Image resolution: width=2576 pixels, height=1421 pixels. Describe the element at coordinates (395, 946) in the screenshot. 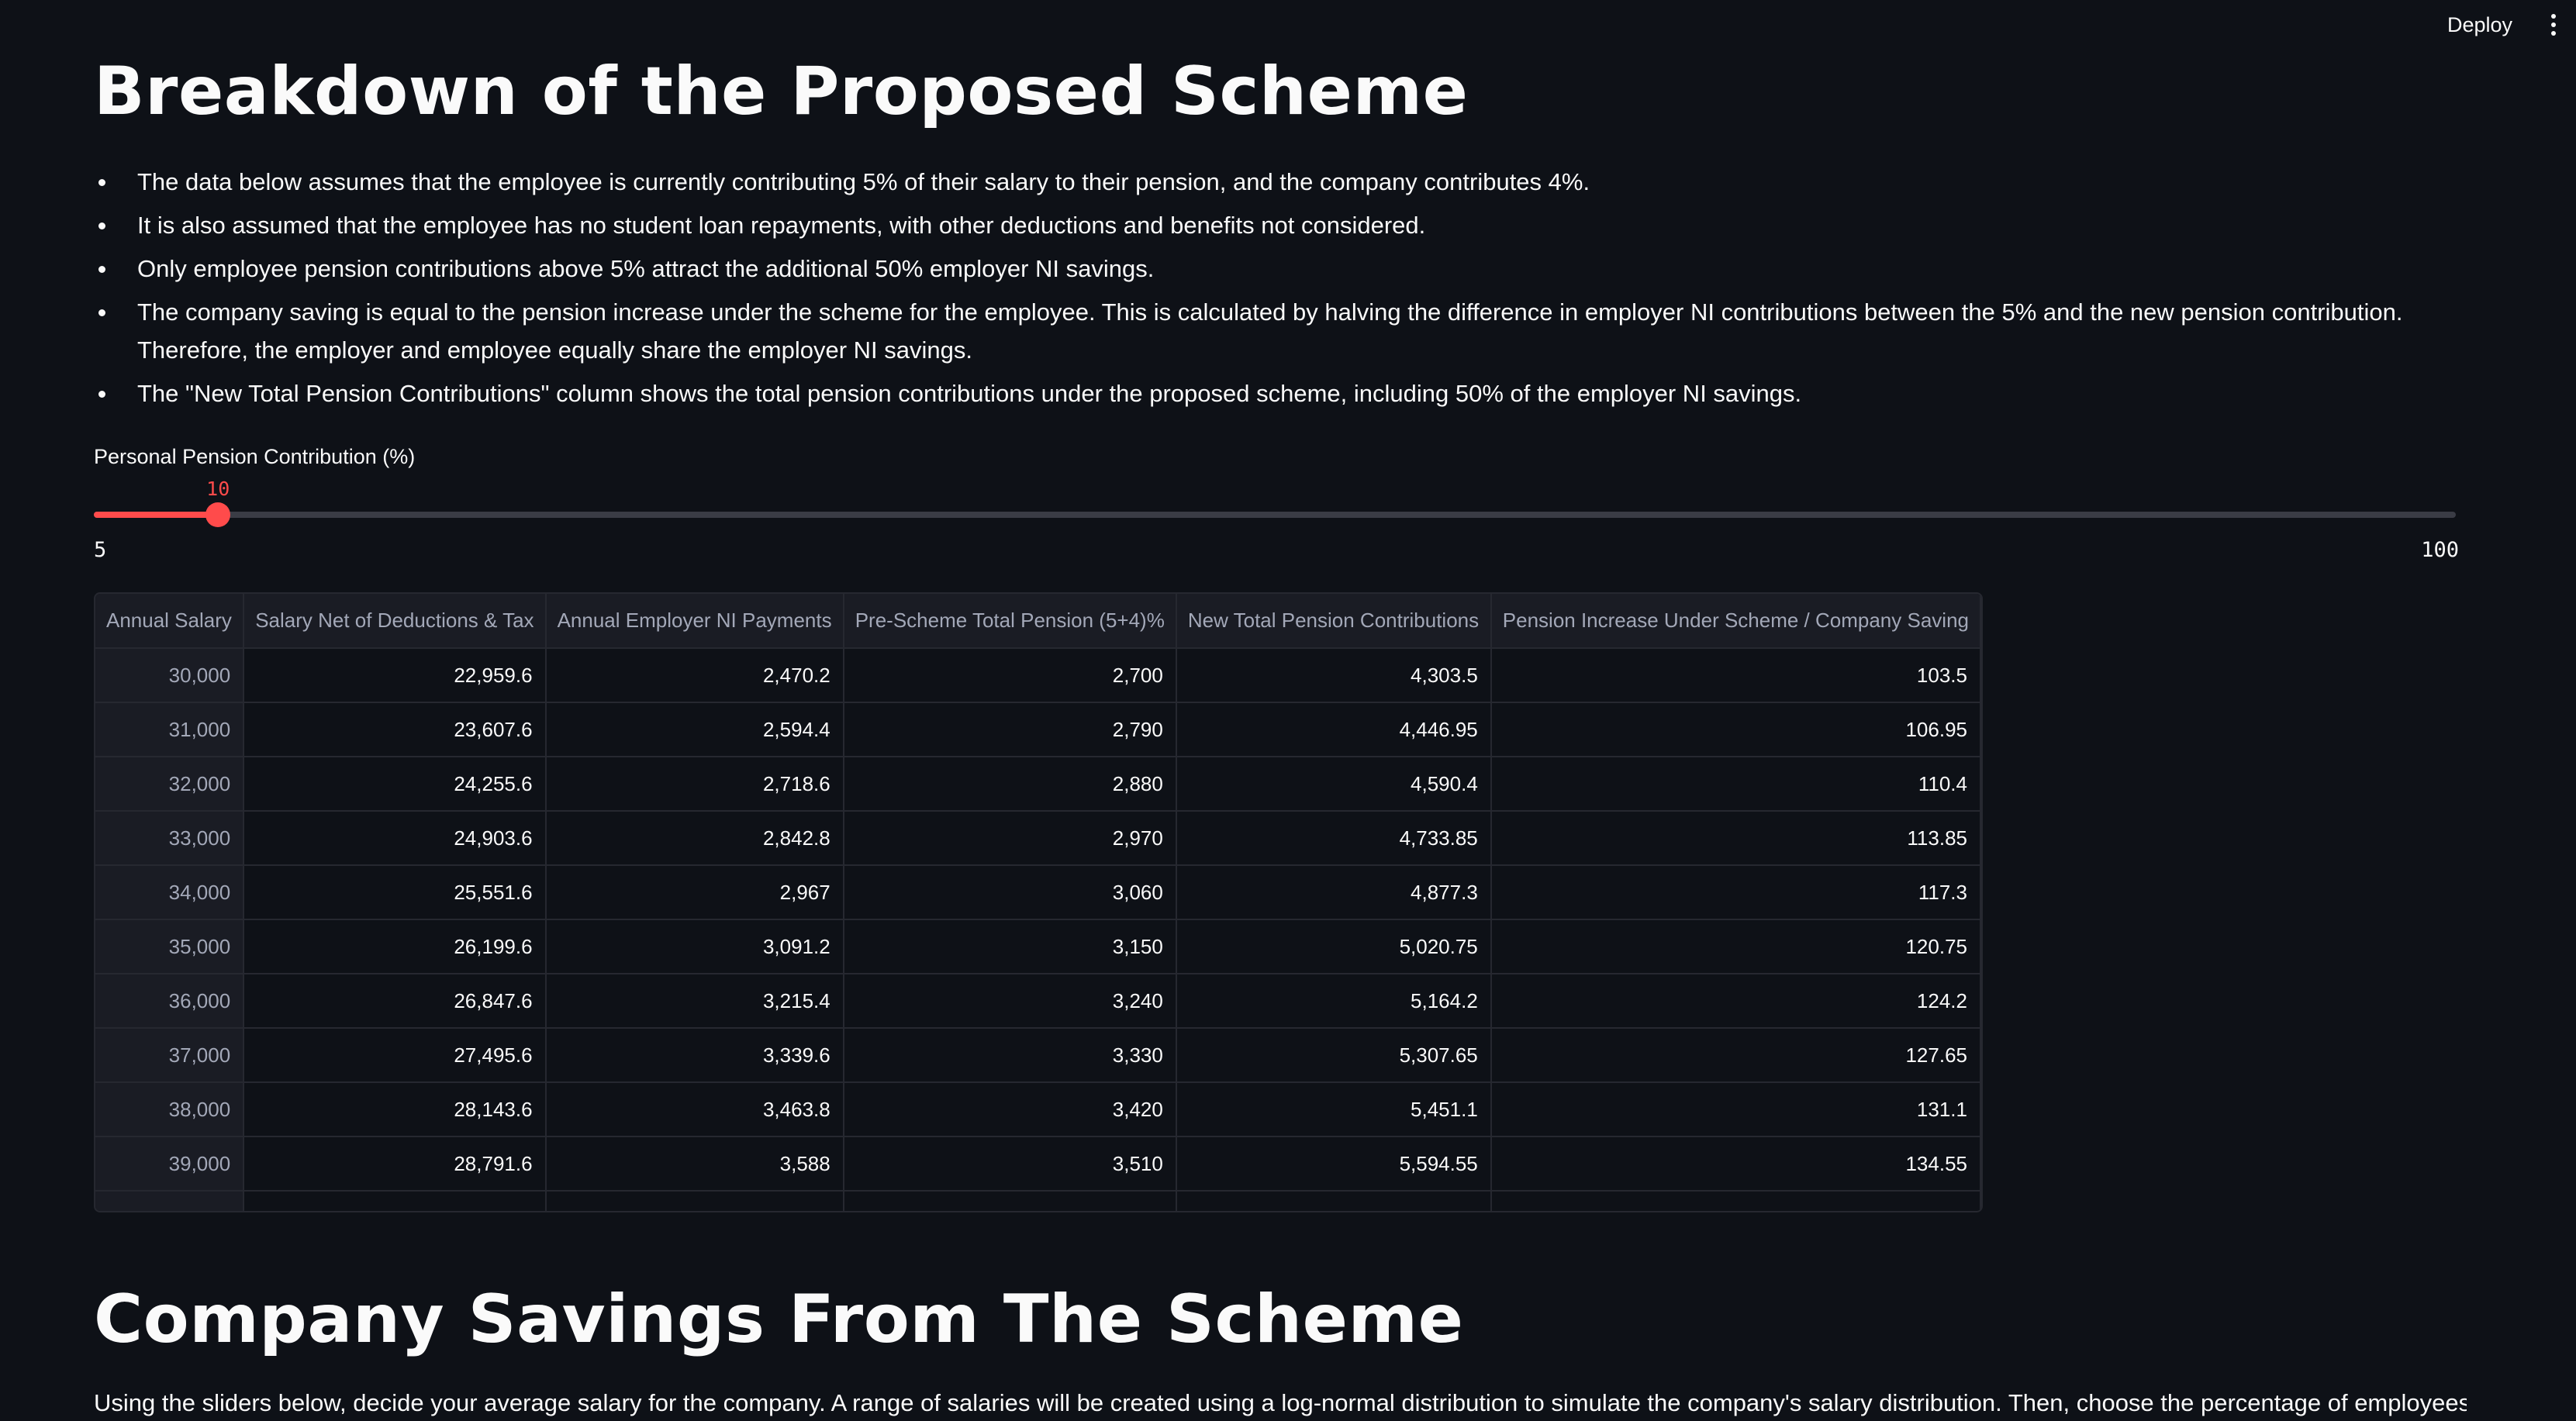

I see `table-cell: 26,199.6` at that location.